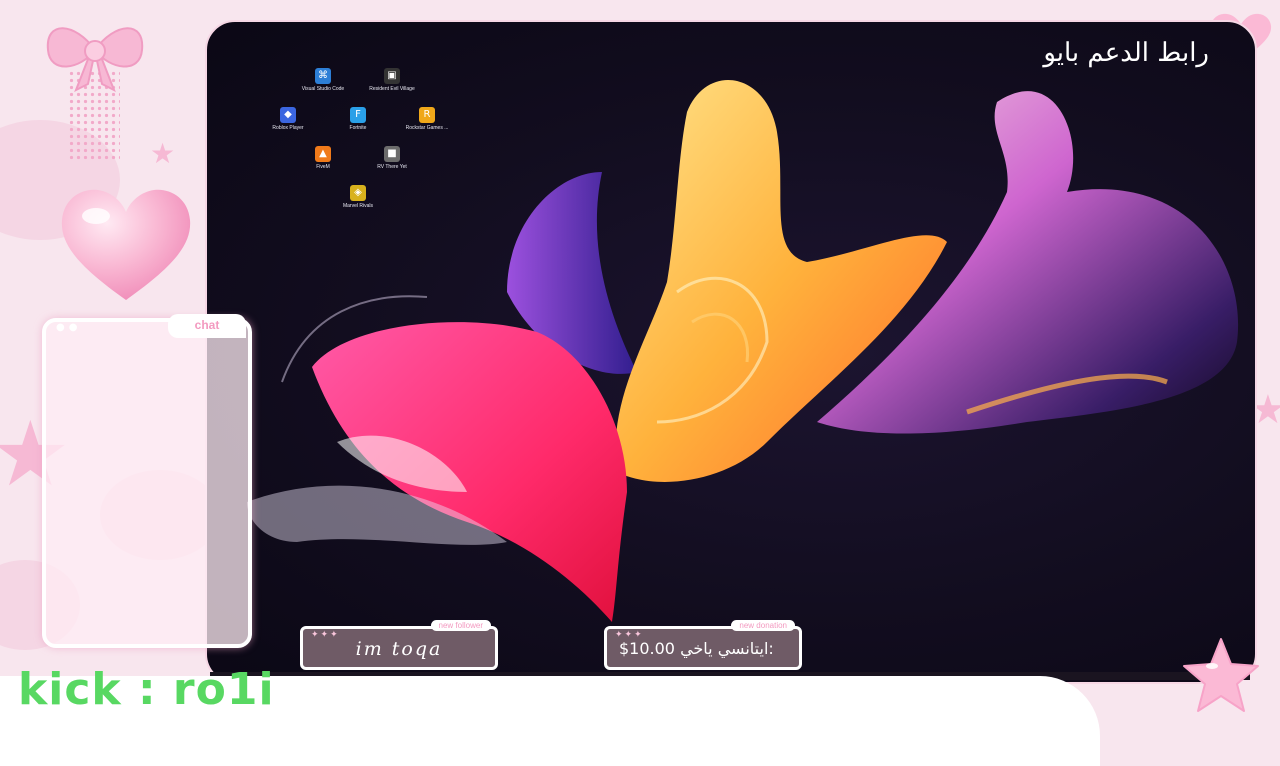  Describe the element at coordinates (323, 89) in the screenshot. I see `desktop-icon-label: Visual Studio Code` at that location.